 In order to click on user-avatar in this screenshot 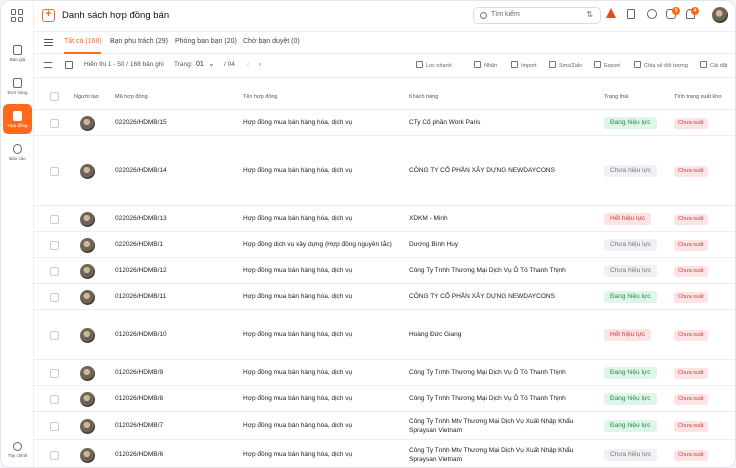, I will do `click(720, 15)`.